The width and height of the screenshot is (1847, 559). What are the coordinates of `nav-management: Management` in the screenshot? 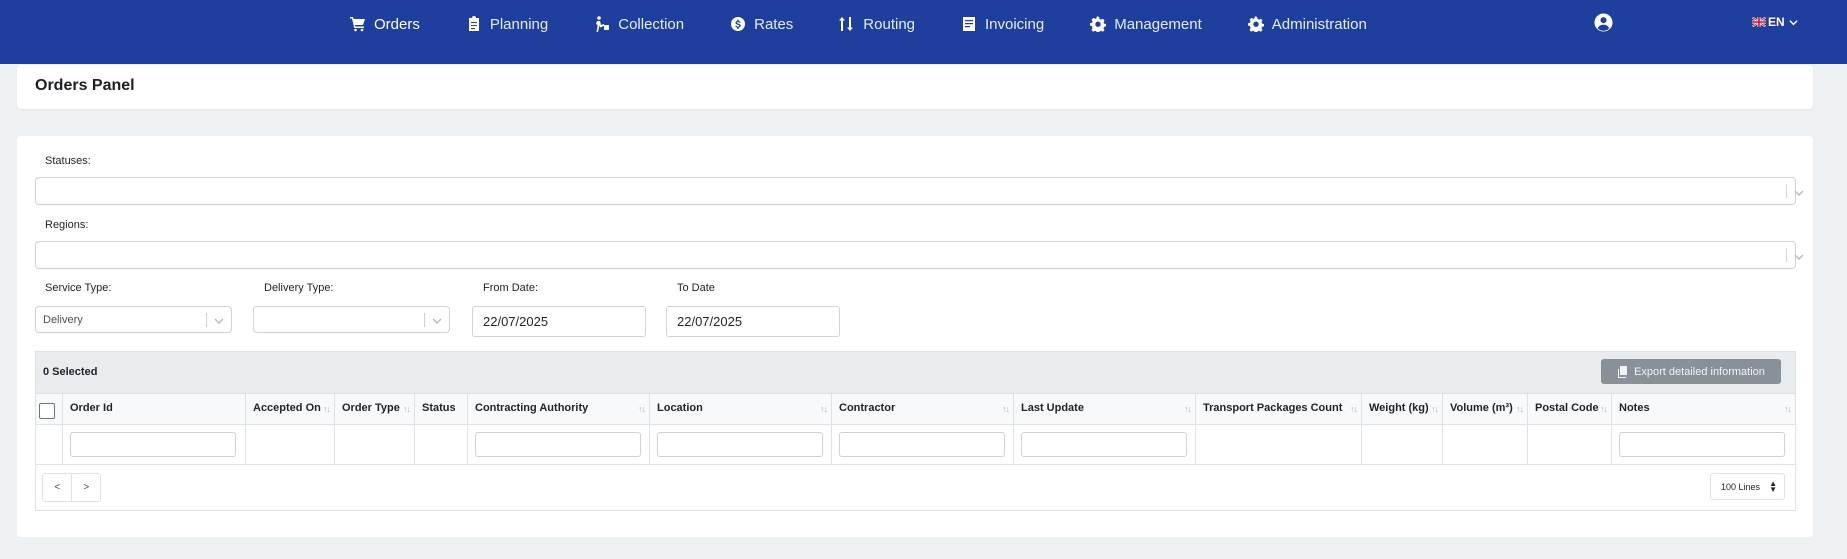 It's located at (1146, 24).